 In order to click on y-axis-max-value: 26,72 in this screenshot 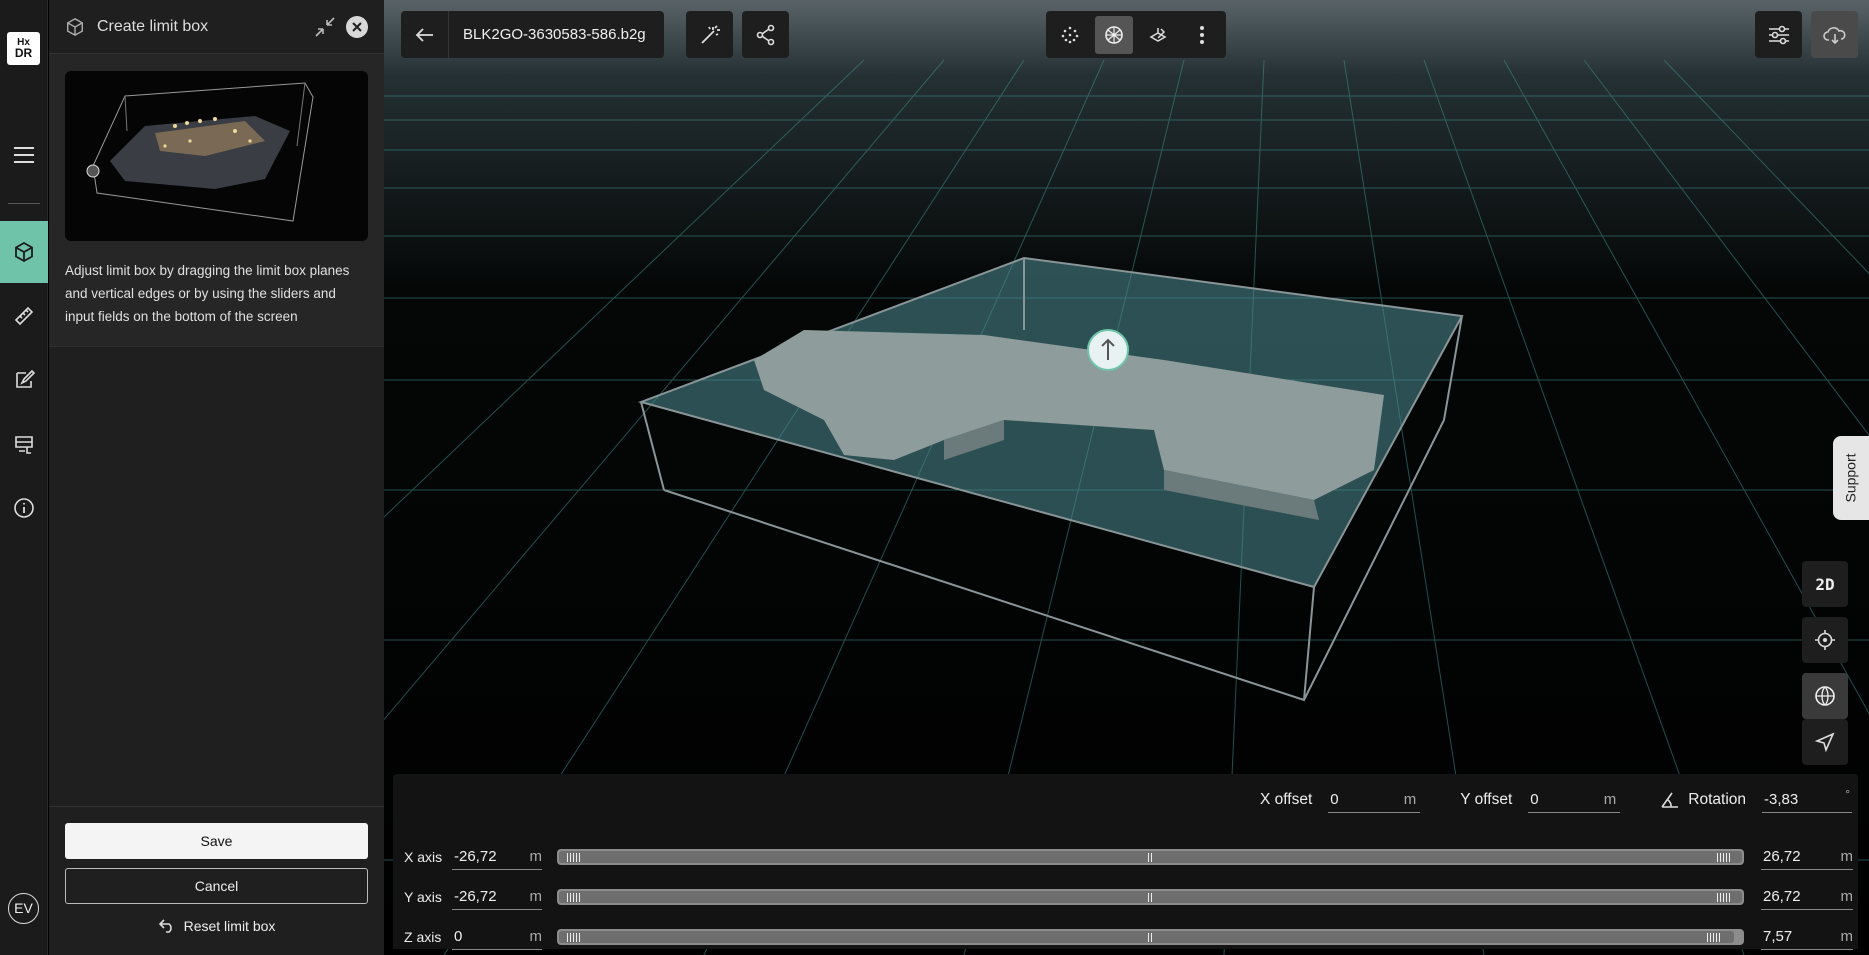, I will do `click(1782, 896)`.